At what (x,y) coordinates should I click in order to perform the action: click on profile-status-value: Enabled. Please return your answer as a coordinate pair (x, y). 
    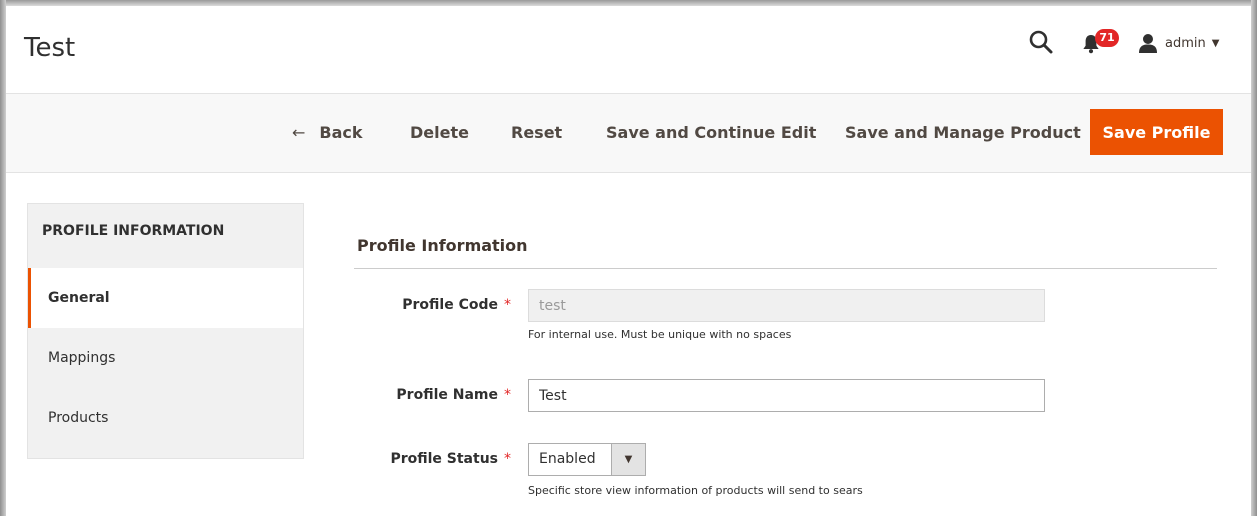
    Looking at the image, I should click on (567, 459).